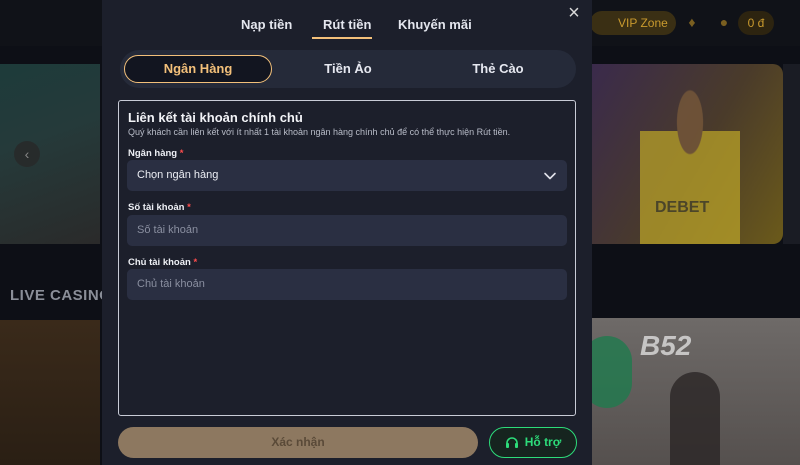 This screenshot has height=465, width=800. I want to click on chevron-down-icon, so click(550, 176).